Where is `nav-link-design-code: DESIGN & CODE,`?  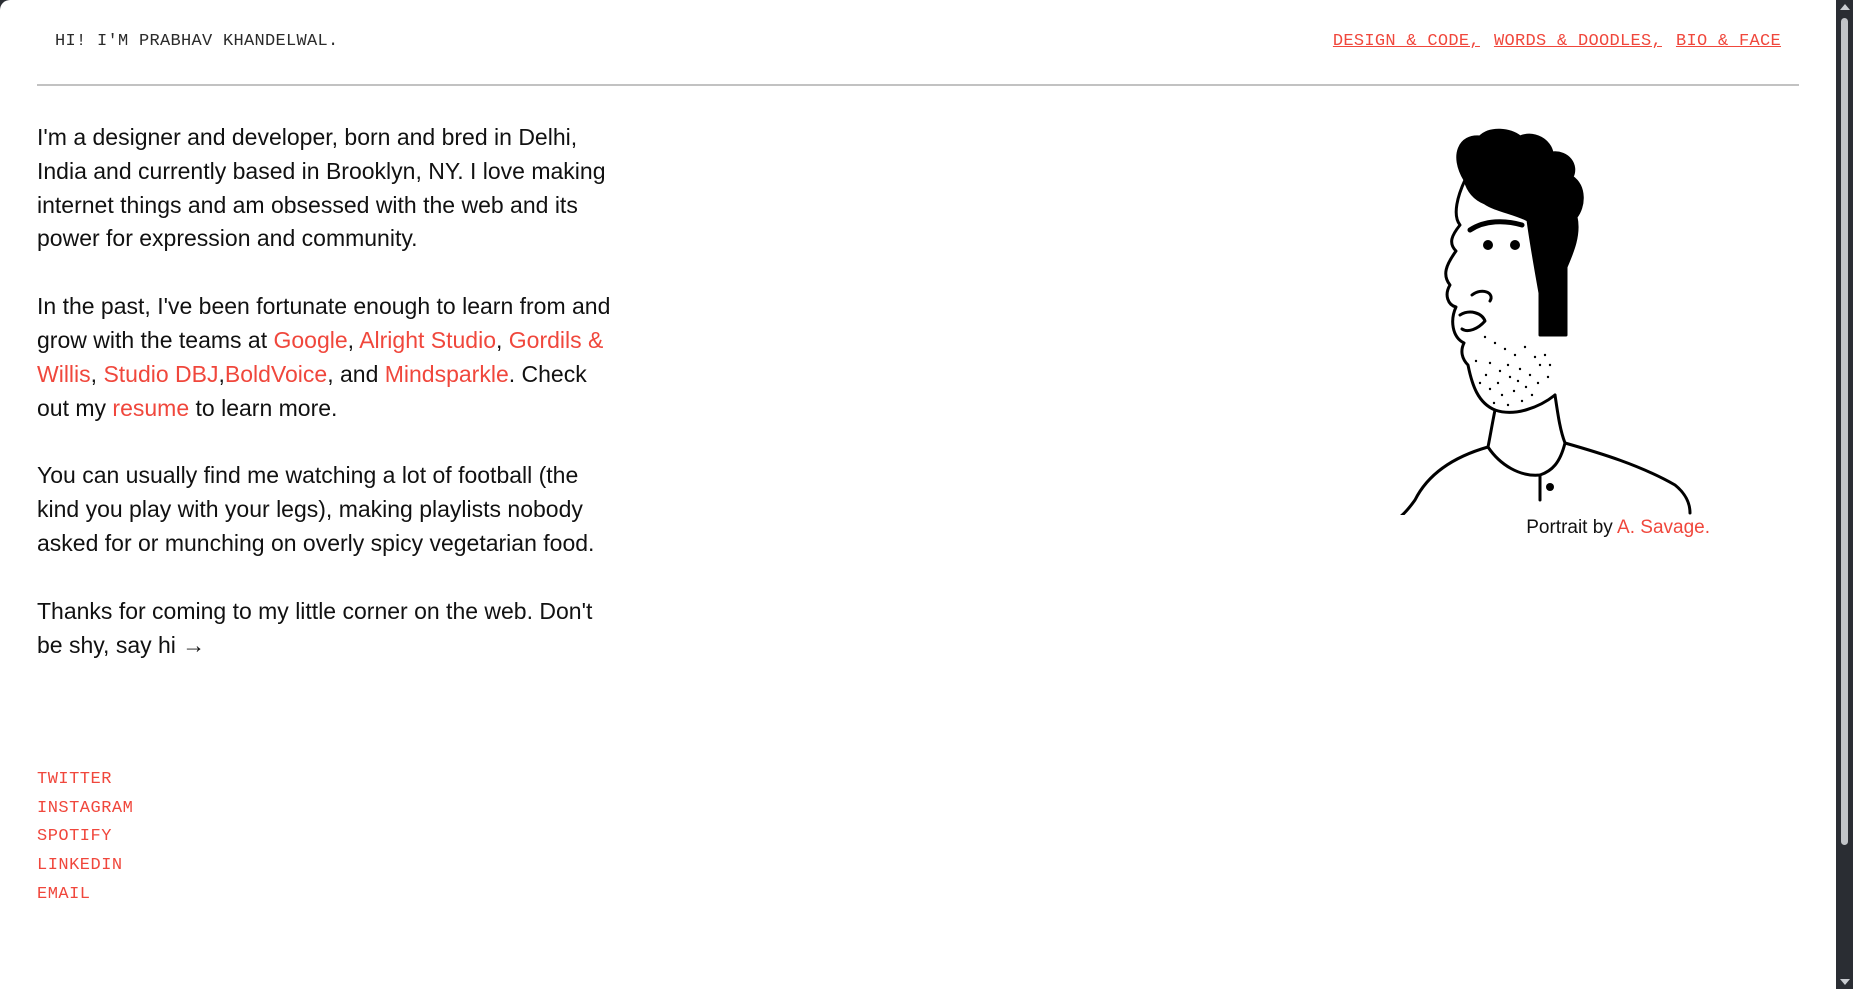 nav-link-design-code: DESIGN & CODE, is located at coordinates (1406, 41).